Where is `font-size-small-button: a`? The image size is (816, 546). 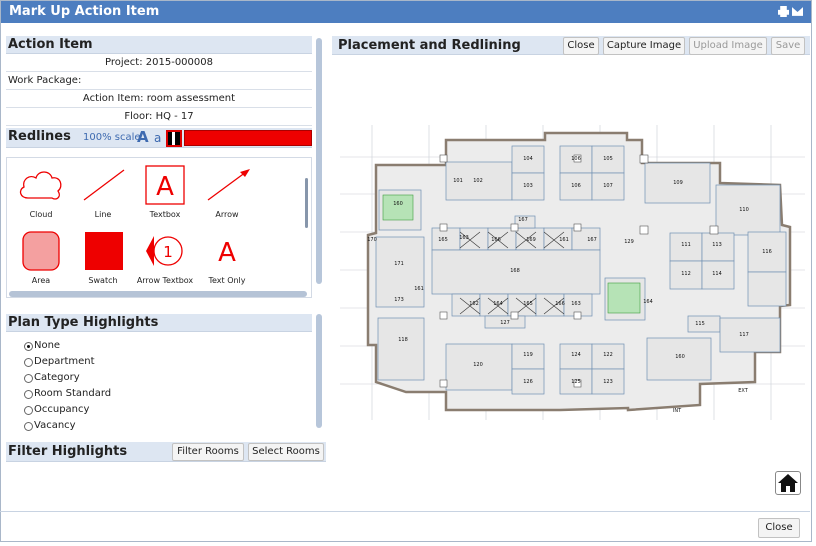
font-size-small-button: a is located at coordinates (157, 138).